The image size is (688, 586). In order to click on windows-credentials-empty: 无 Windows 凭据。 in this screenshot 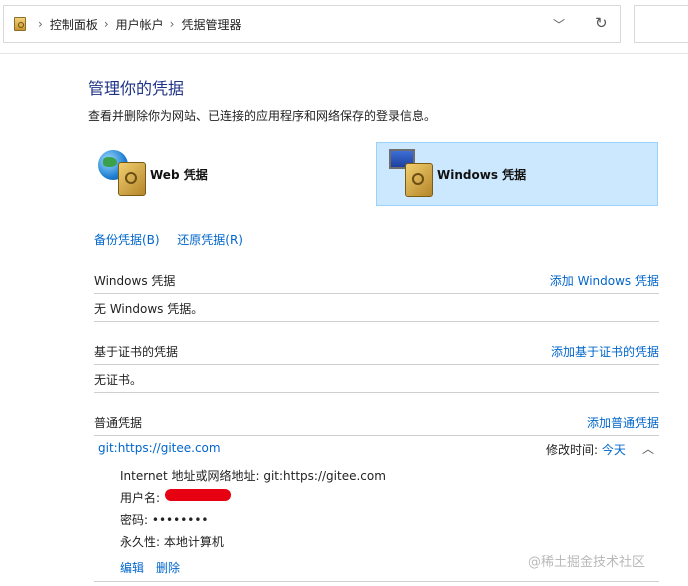, I will do `click(149, 309)`.